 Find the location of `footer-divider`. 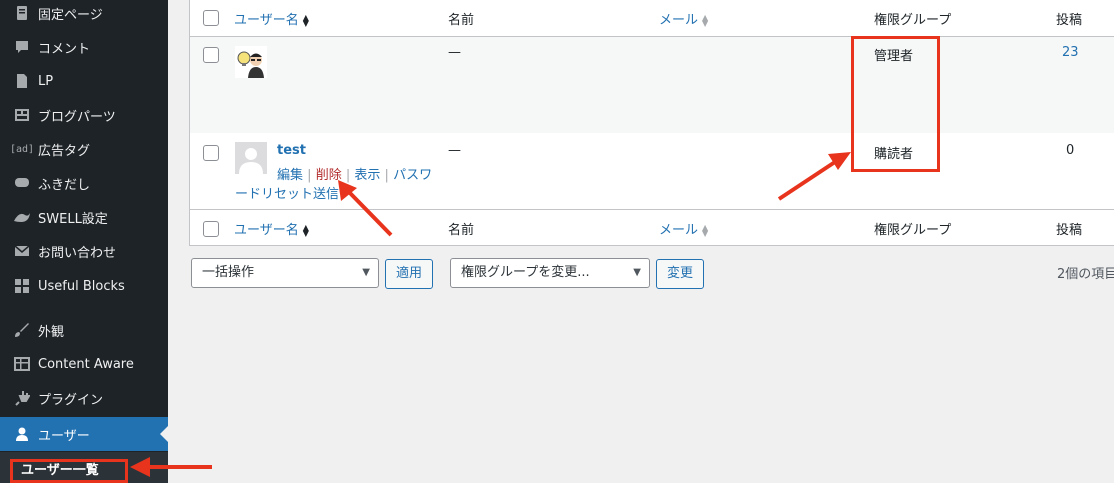

footer-divider is located at coordinates (652, 209).